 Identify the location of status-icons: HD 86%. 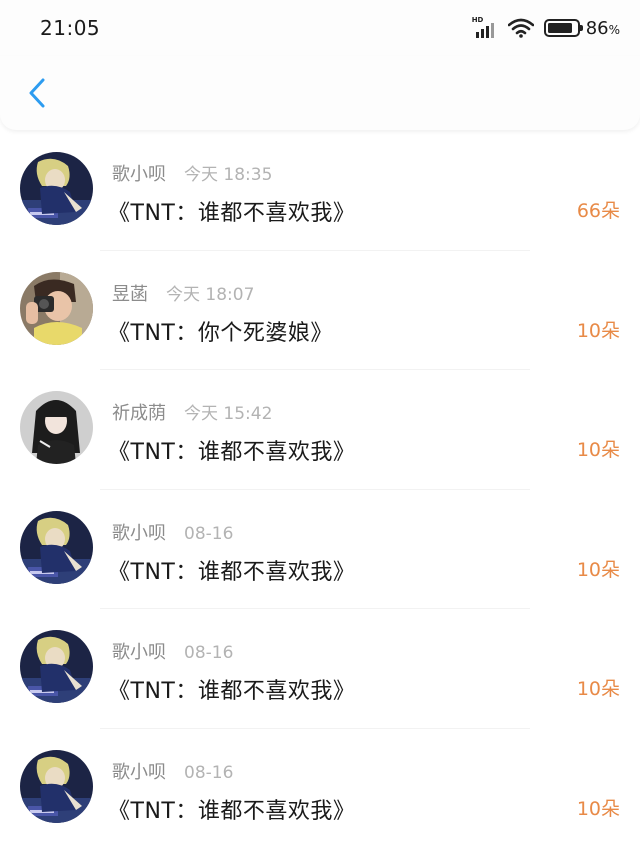
(546, 28).